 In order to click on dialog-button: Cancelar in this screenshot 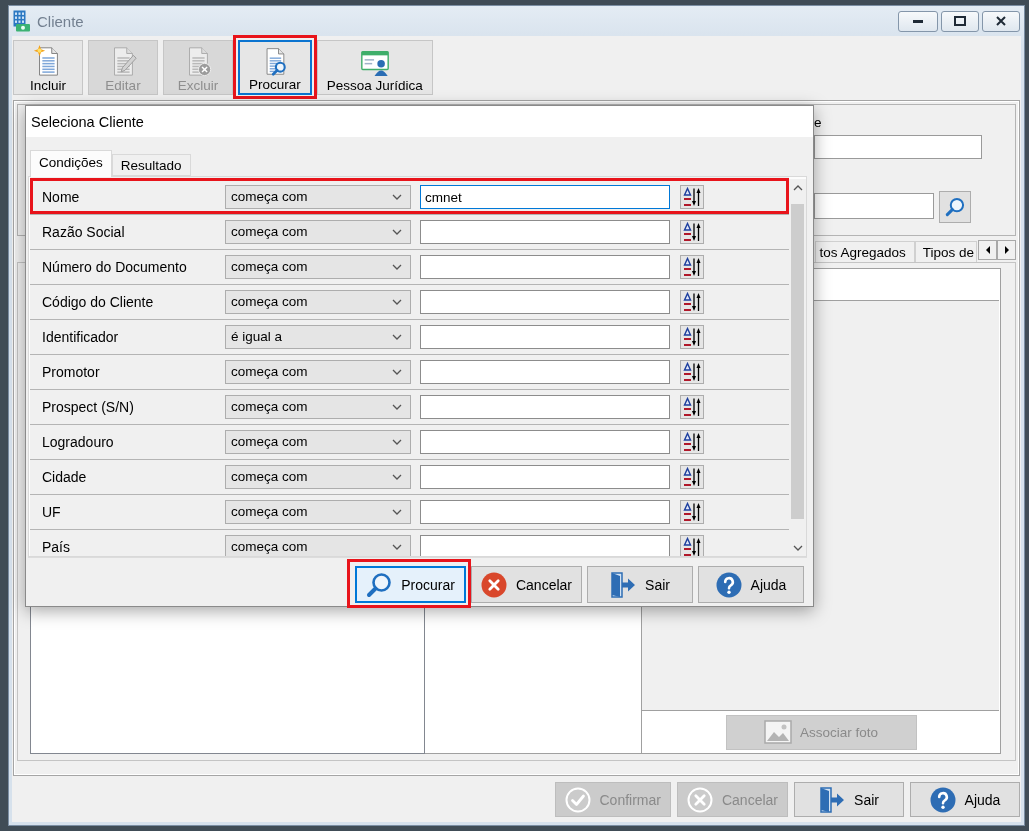, I will do `click(526, 584)`.